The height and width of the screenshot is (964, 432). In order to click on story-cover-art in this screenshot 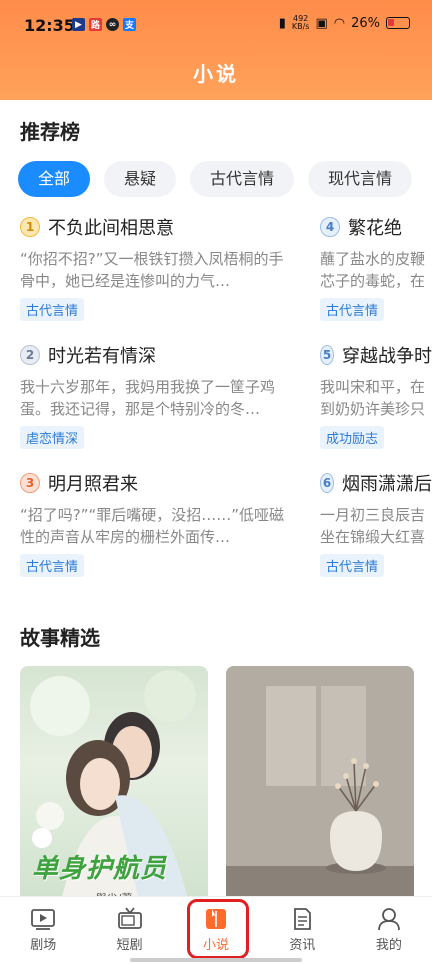, I will do `click(320, 786)`.